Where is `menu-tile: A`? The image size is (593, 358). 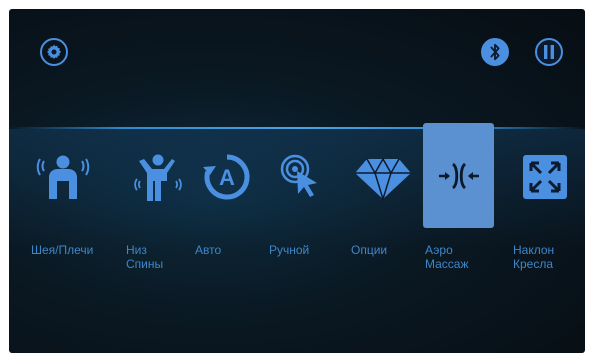 menu-tile: A is located at coordinates (227, 177).